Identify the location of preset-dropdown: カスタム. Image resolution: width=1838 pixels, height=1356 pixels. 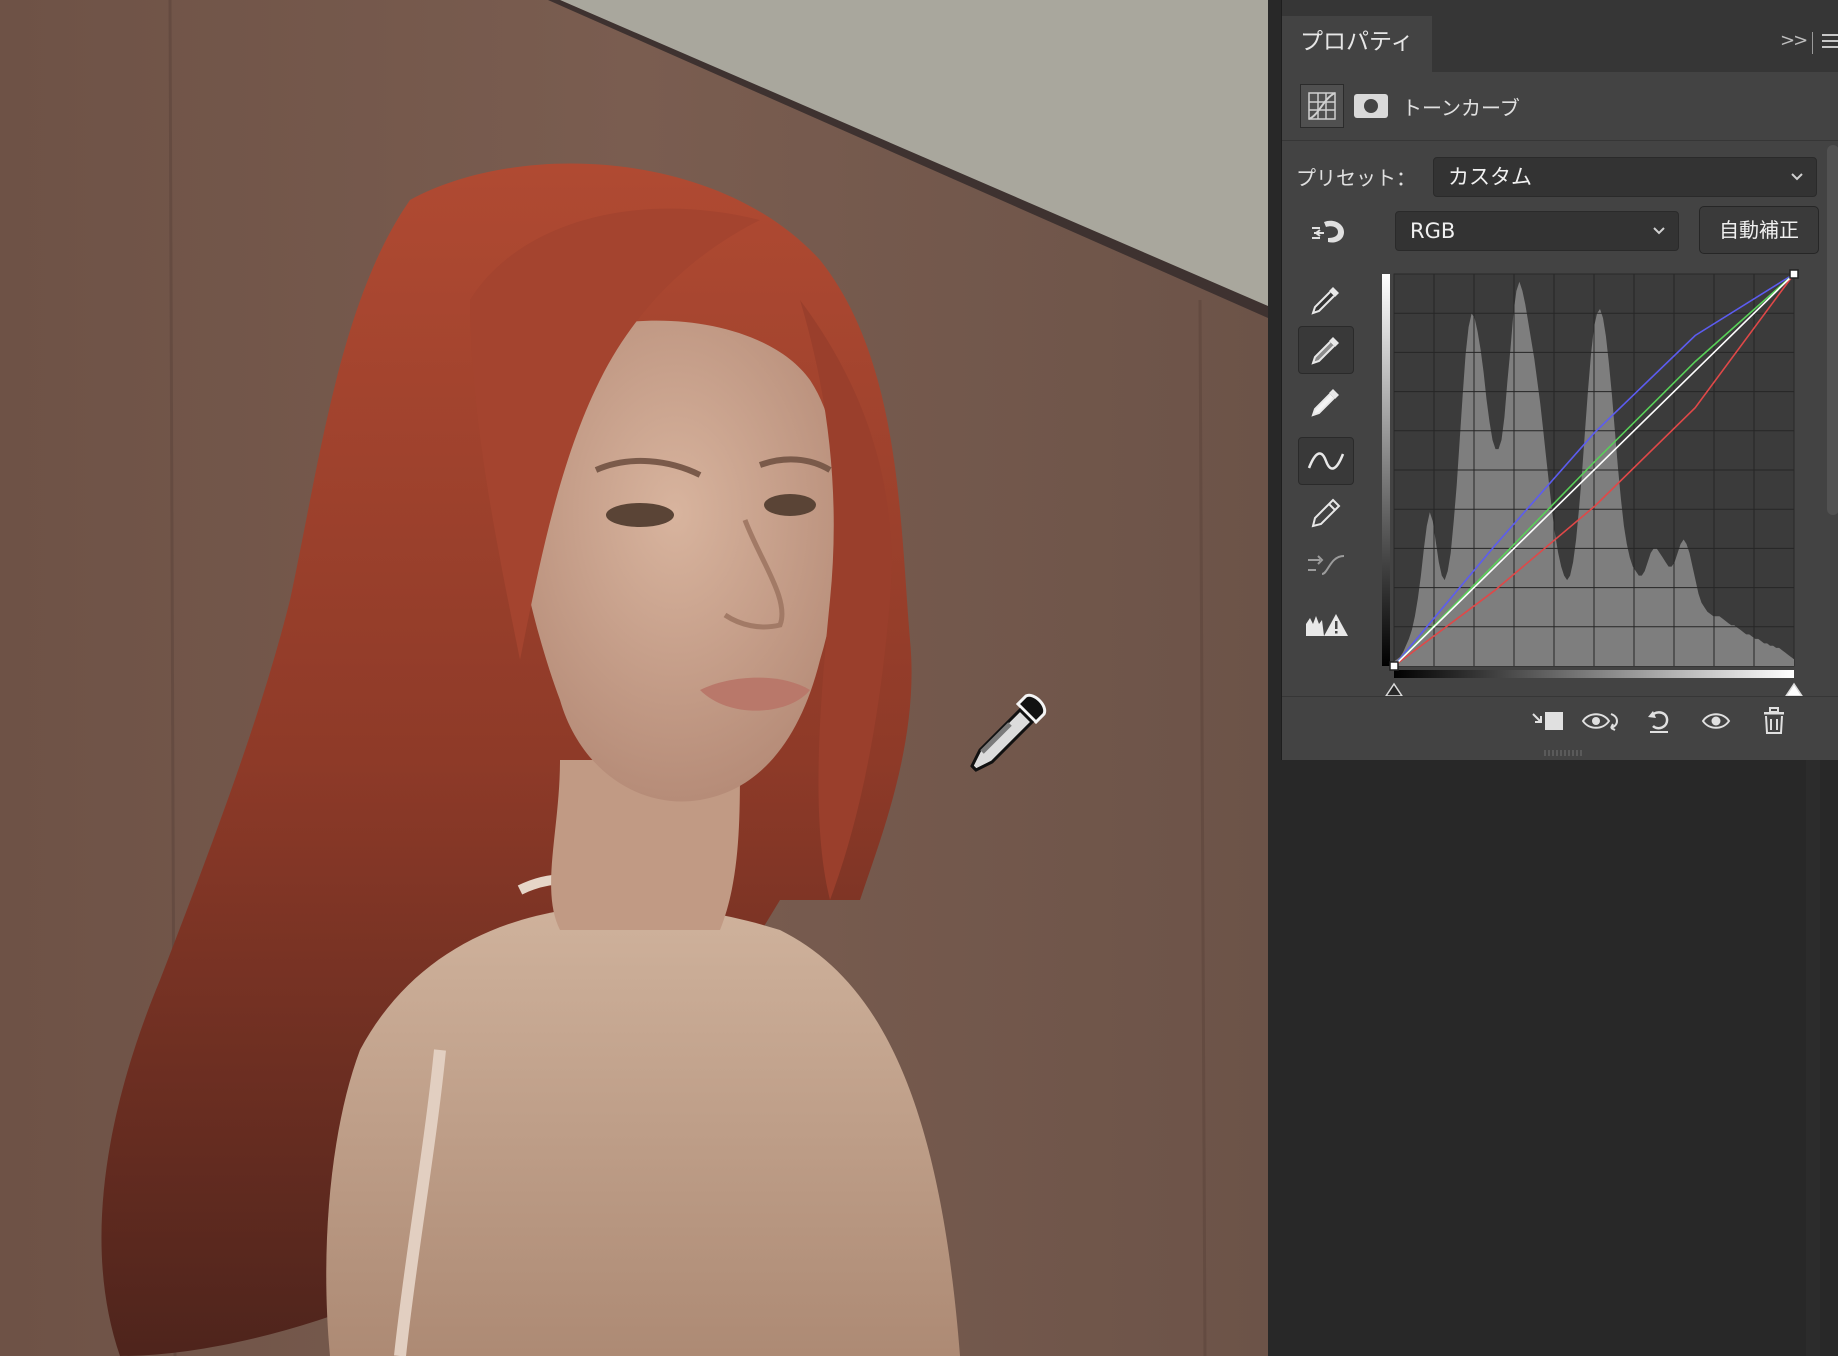
(1625, 177).